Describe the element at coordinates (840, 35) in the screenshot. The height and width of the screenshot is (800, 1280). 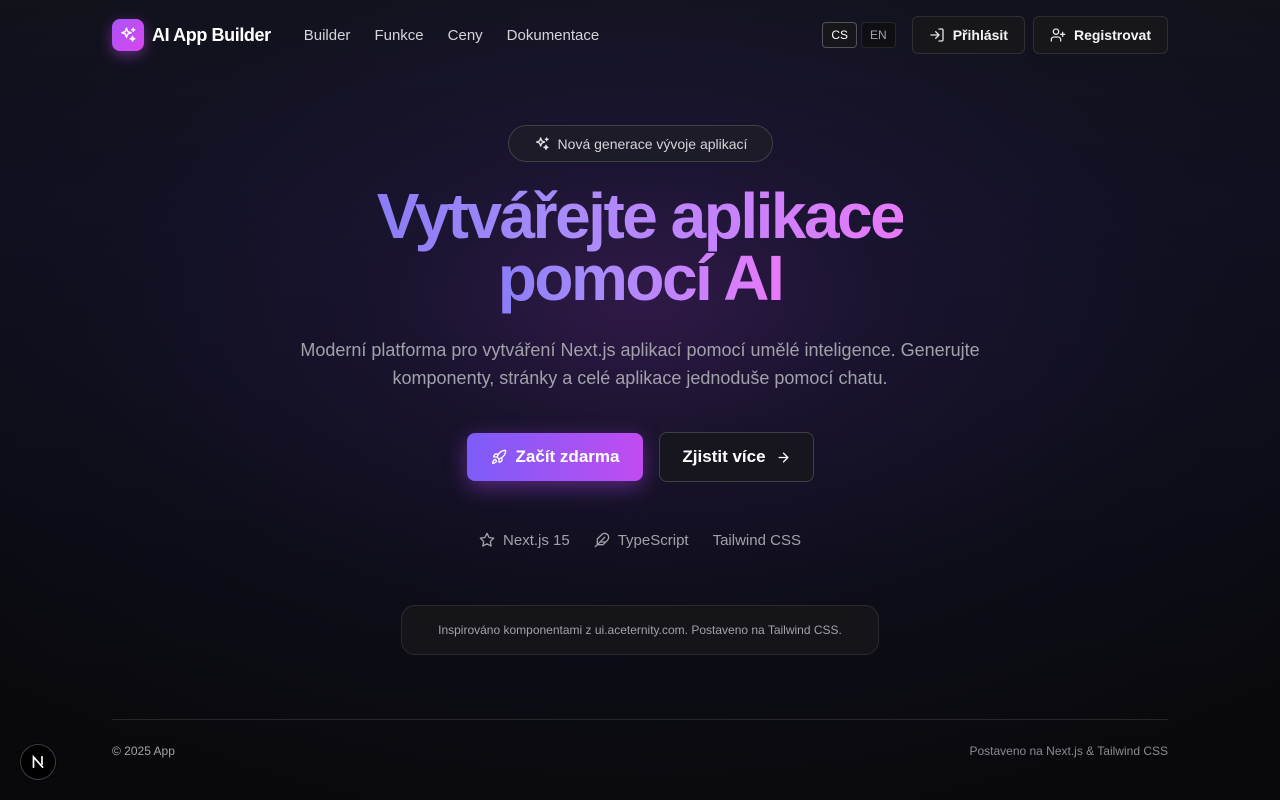
I see `language-cs-button: CS` at that location.